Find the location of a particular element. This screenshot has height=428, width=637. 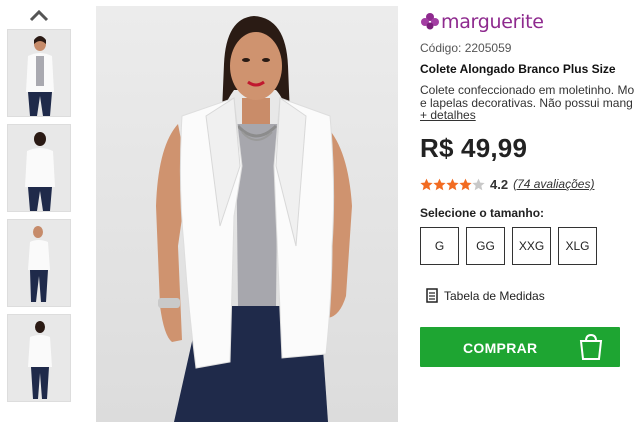

thumbnail-back-full is located at coordinates (39, 358).